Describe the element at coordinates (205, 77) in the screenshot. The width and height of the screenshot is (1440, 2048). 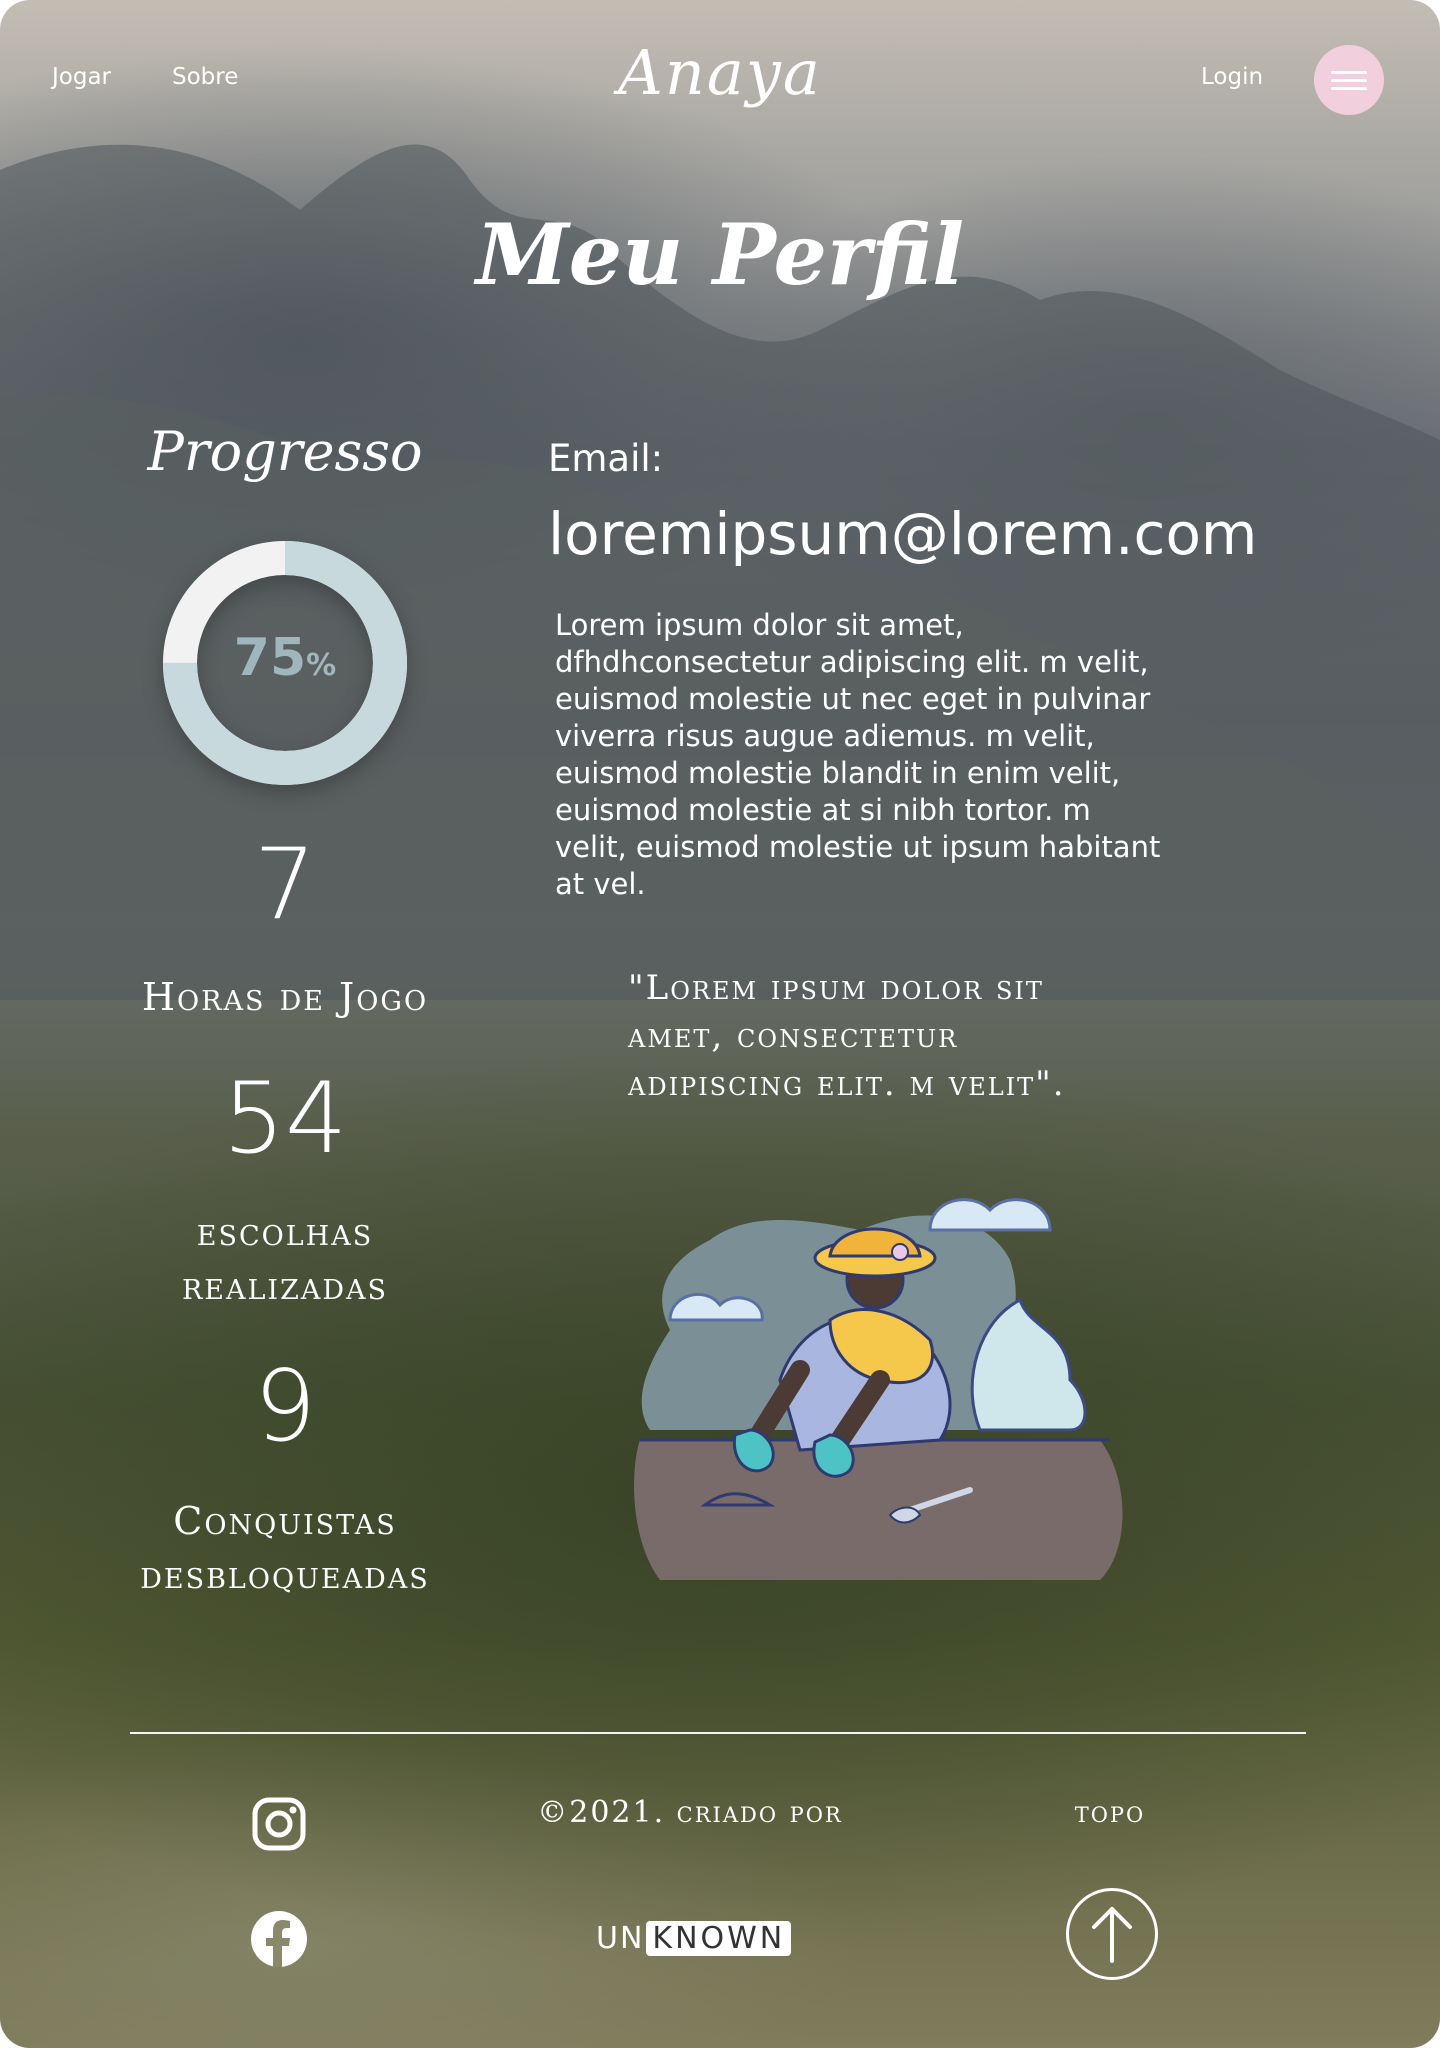
I see `nav-sobre-link: Sobre` at that location.